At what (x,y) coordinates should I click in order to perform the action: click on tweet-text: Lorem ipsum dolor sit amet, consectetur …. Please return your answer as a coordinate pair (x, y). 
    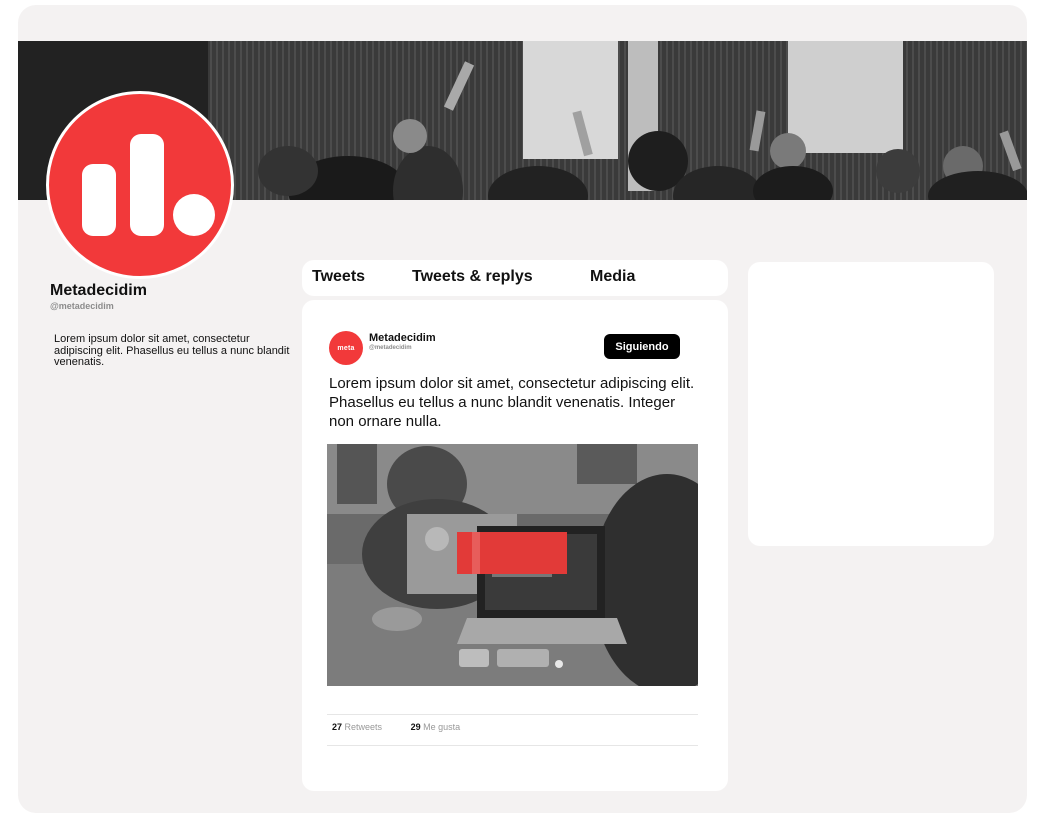
    Looking at the image, I should click on (512, 402).